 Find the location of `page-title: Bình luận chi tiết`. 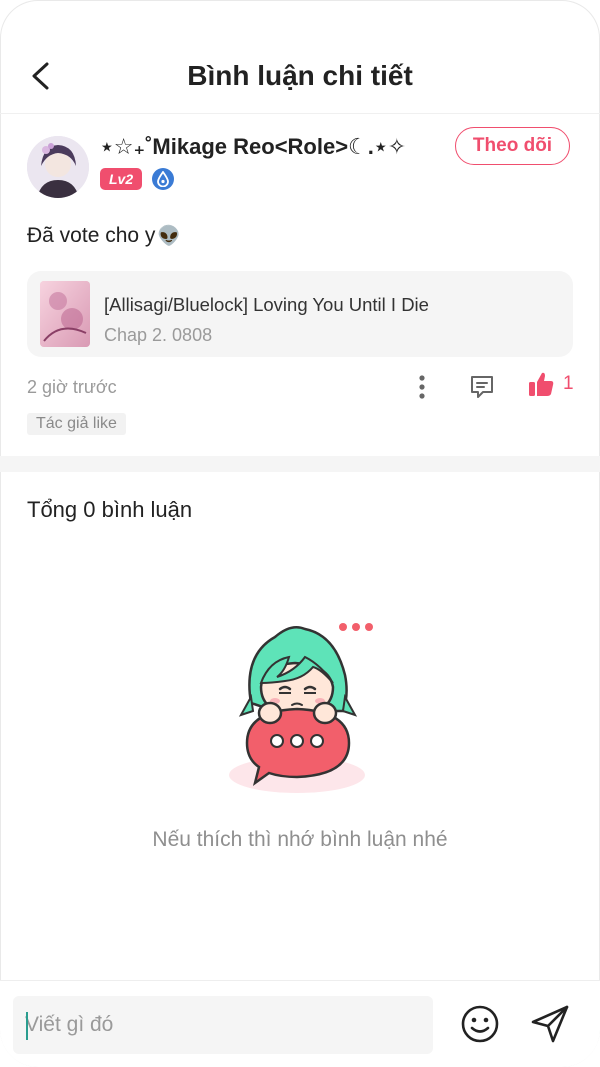

page-title: Bình luận chi tiết is located at coordinates (300, 75).